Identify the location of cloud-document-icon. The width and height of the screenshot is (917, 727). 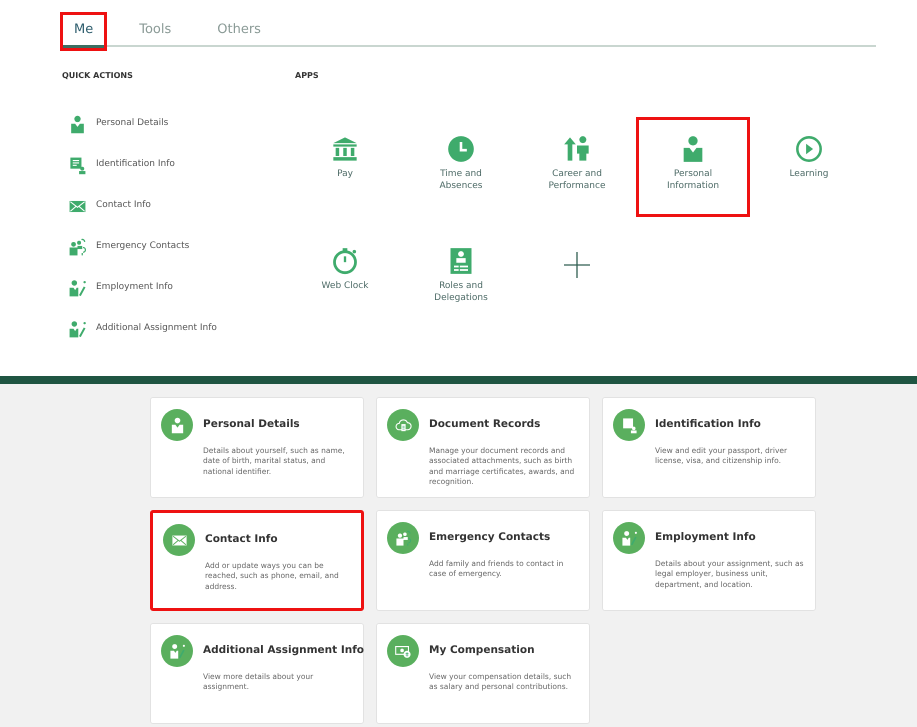
(403, 425).